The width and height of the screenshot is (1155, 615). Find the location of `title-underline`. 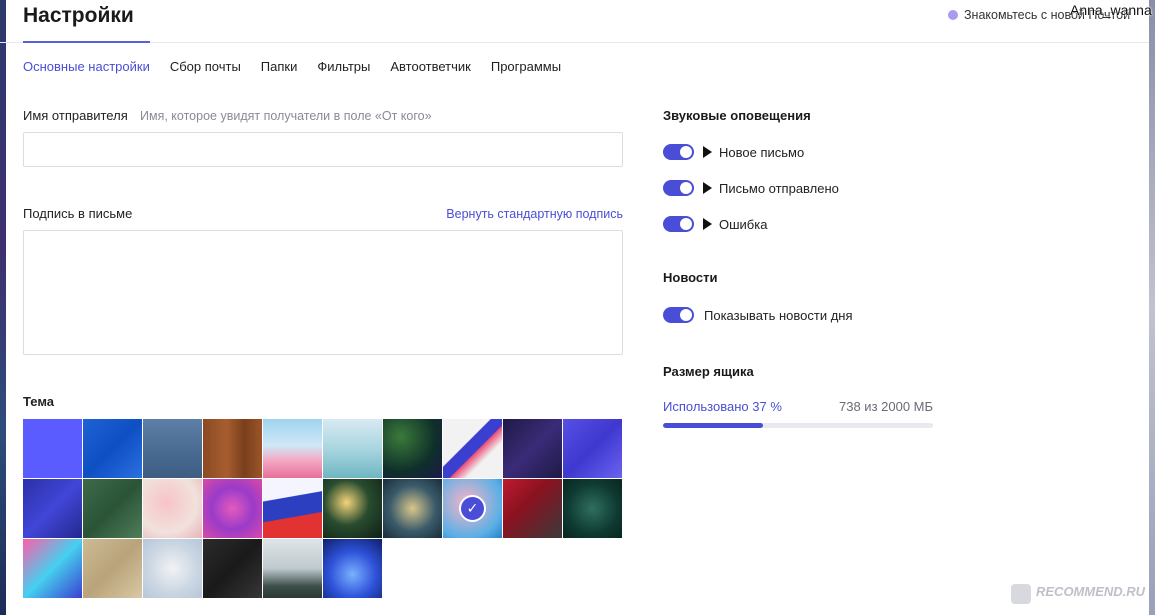

title-underline is located at coordinates (86, 42).